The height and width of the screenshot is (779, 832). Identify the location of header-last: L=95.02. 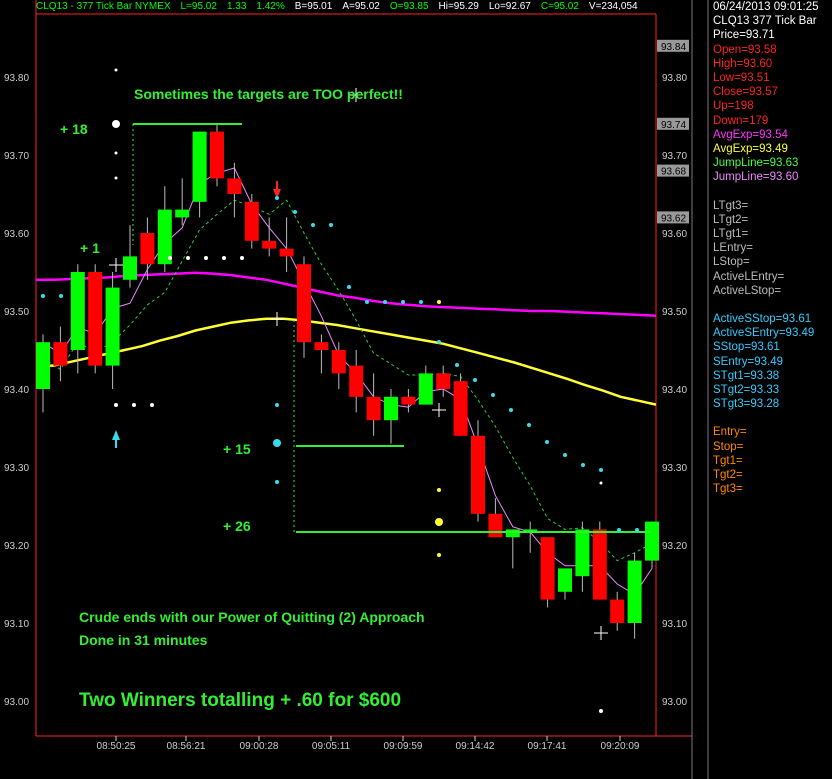
(198, 6).